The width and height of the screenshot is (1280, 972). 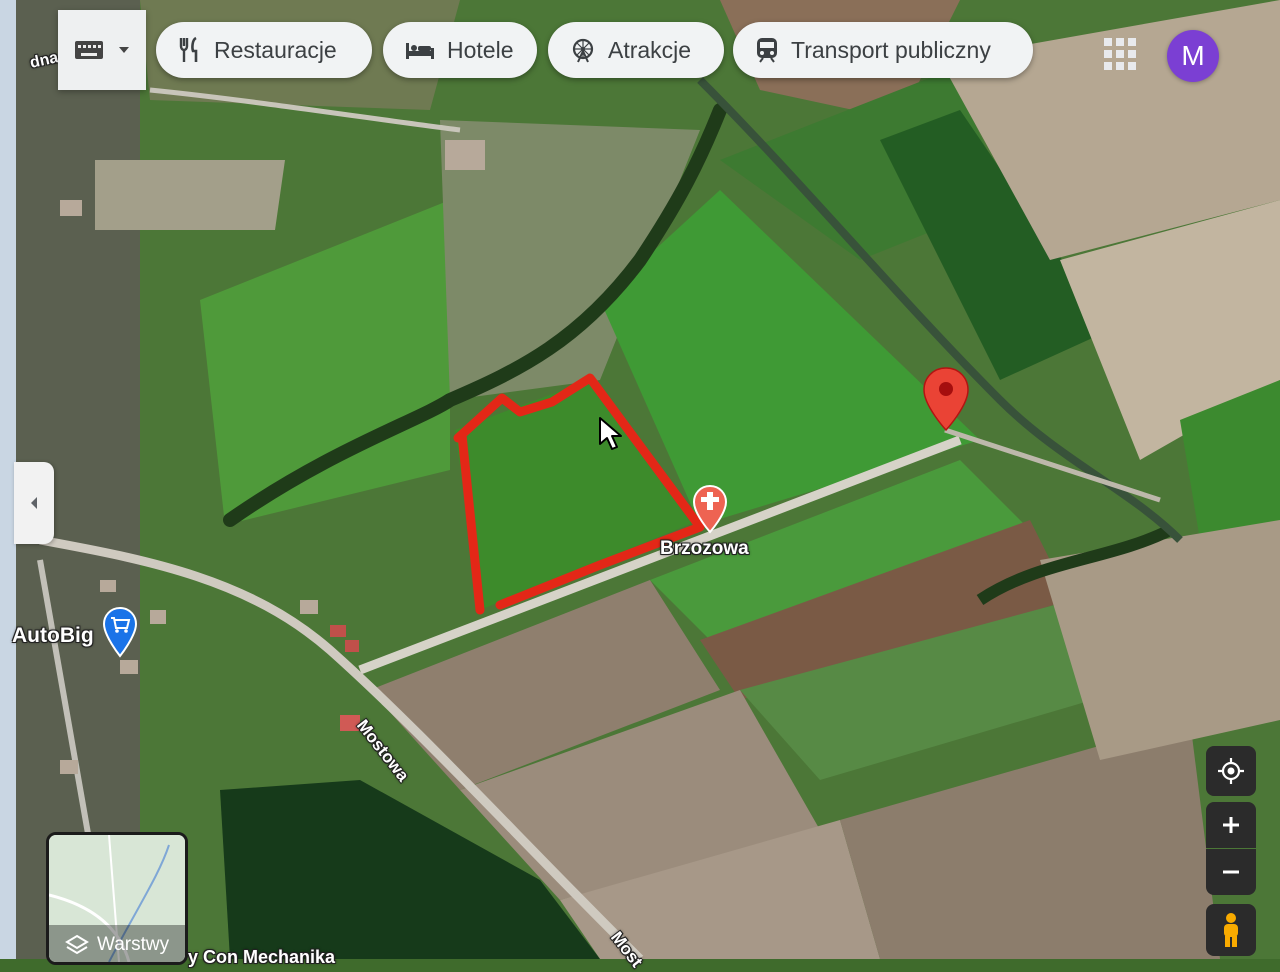 I want to click on layers-button: Warstwy, so click(x=117, y=898).